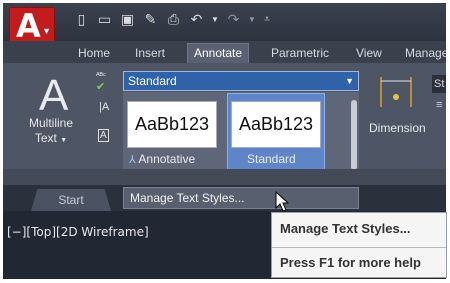  Describe the element at coordinates (267, 19) in the screenshot. I see `customize-icon: ⩡` at that location.